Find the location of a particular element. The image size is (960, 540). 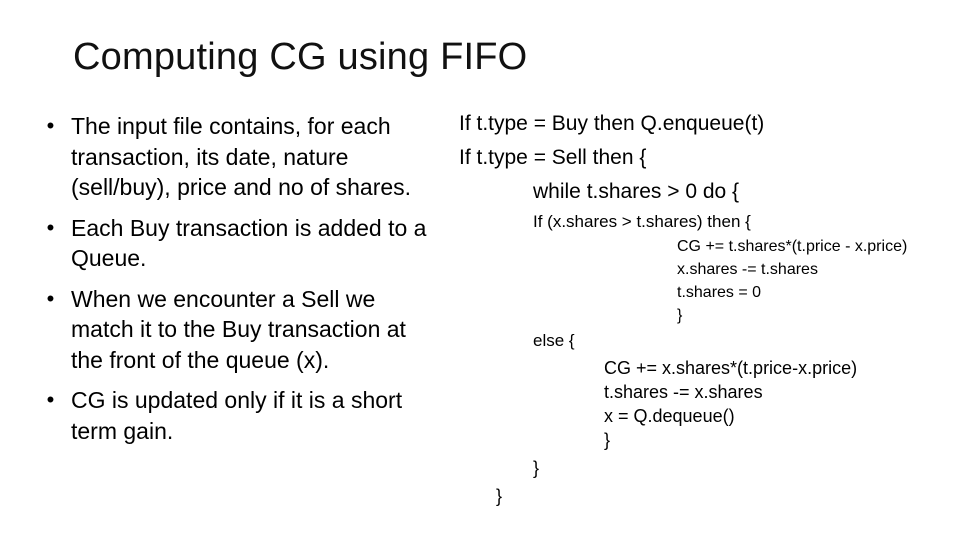

code-line-close-while: } is located at coordinates (536, 468).